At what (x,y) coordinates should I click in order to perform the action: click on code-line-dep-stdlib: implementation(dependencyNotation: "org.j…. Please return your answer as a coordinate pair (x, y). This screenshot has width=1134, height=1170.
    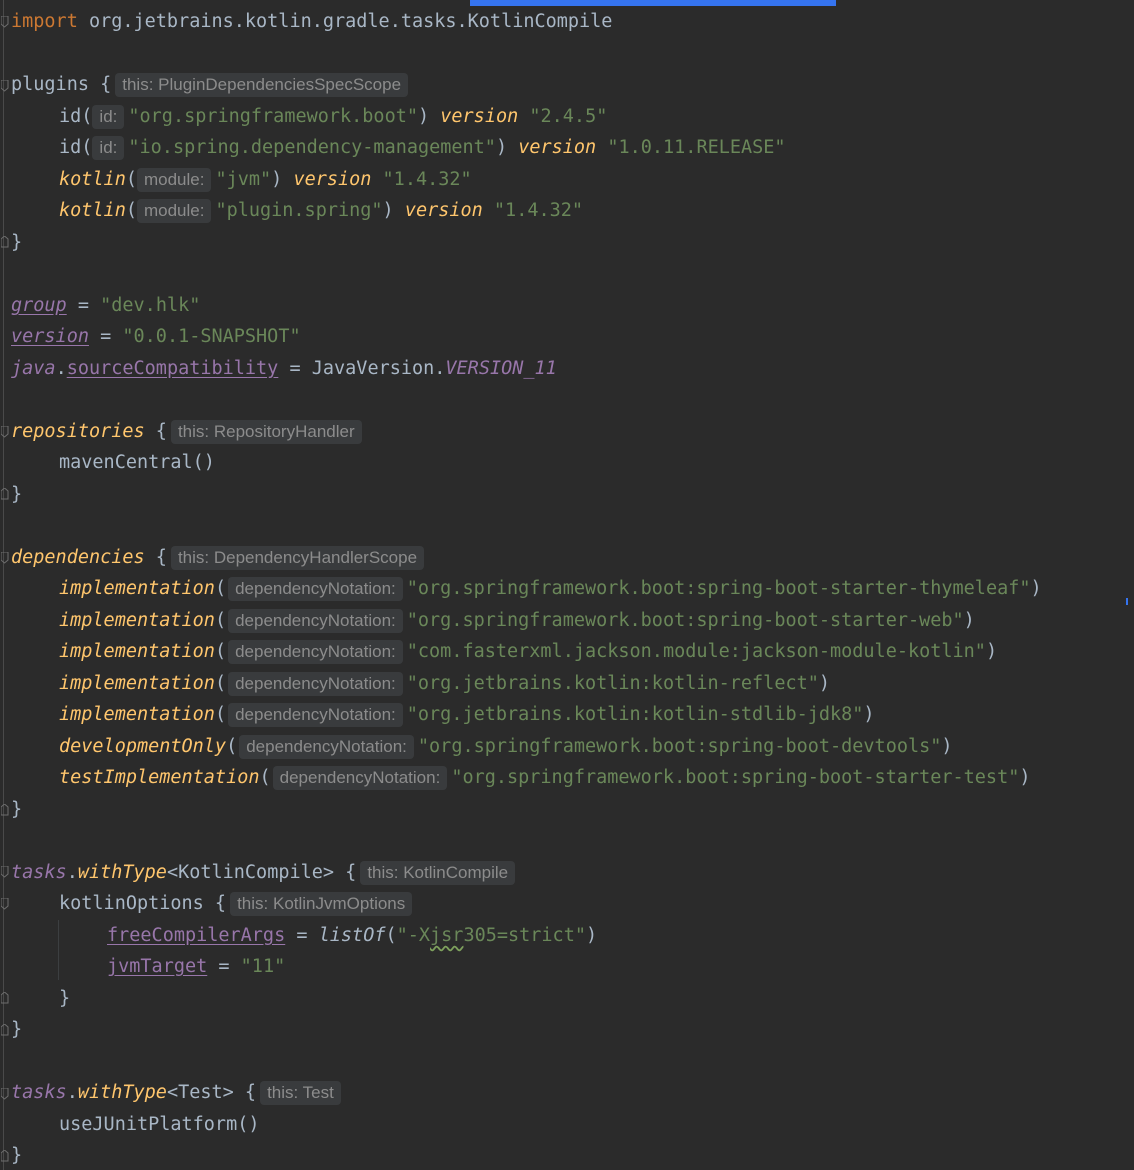
    Looking at the image, I should click on (467, 715).